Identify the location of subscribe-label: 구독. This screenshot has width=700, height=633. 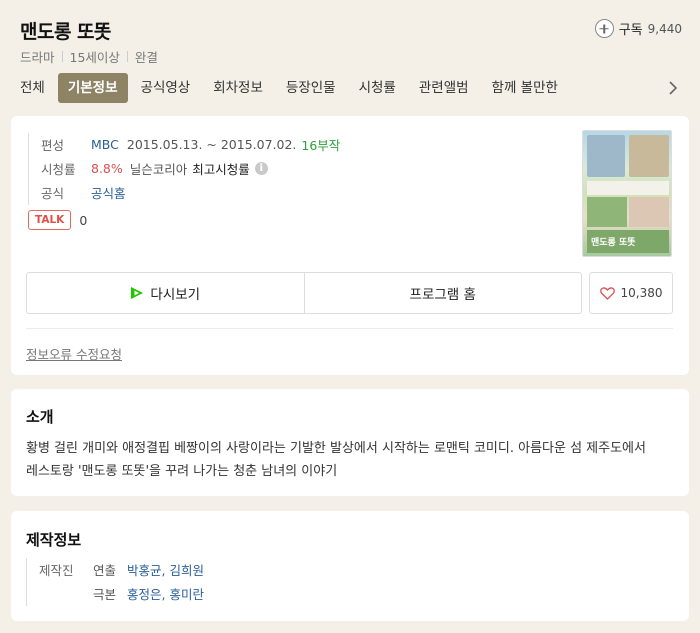
(630, 30).